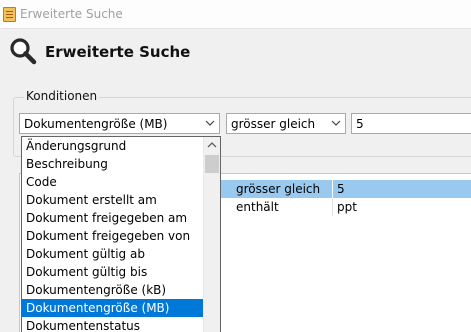 This screenshot has height=332, width=471. What do you see at coordinates (112, 146) in the screenshot?
I see `dropdown-option: Änderungsgrund` at bounding box center [112, 146].